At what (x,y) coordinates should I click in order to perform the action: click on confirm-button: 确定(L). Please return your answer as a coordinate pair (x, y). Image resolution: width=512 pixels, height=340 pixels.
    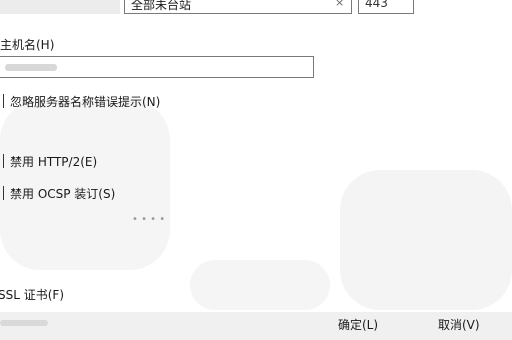
    Looking at the image, I should click on (358, 324).